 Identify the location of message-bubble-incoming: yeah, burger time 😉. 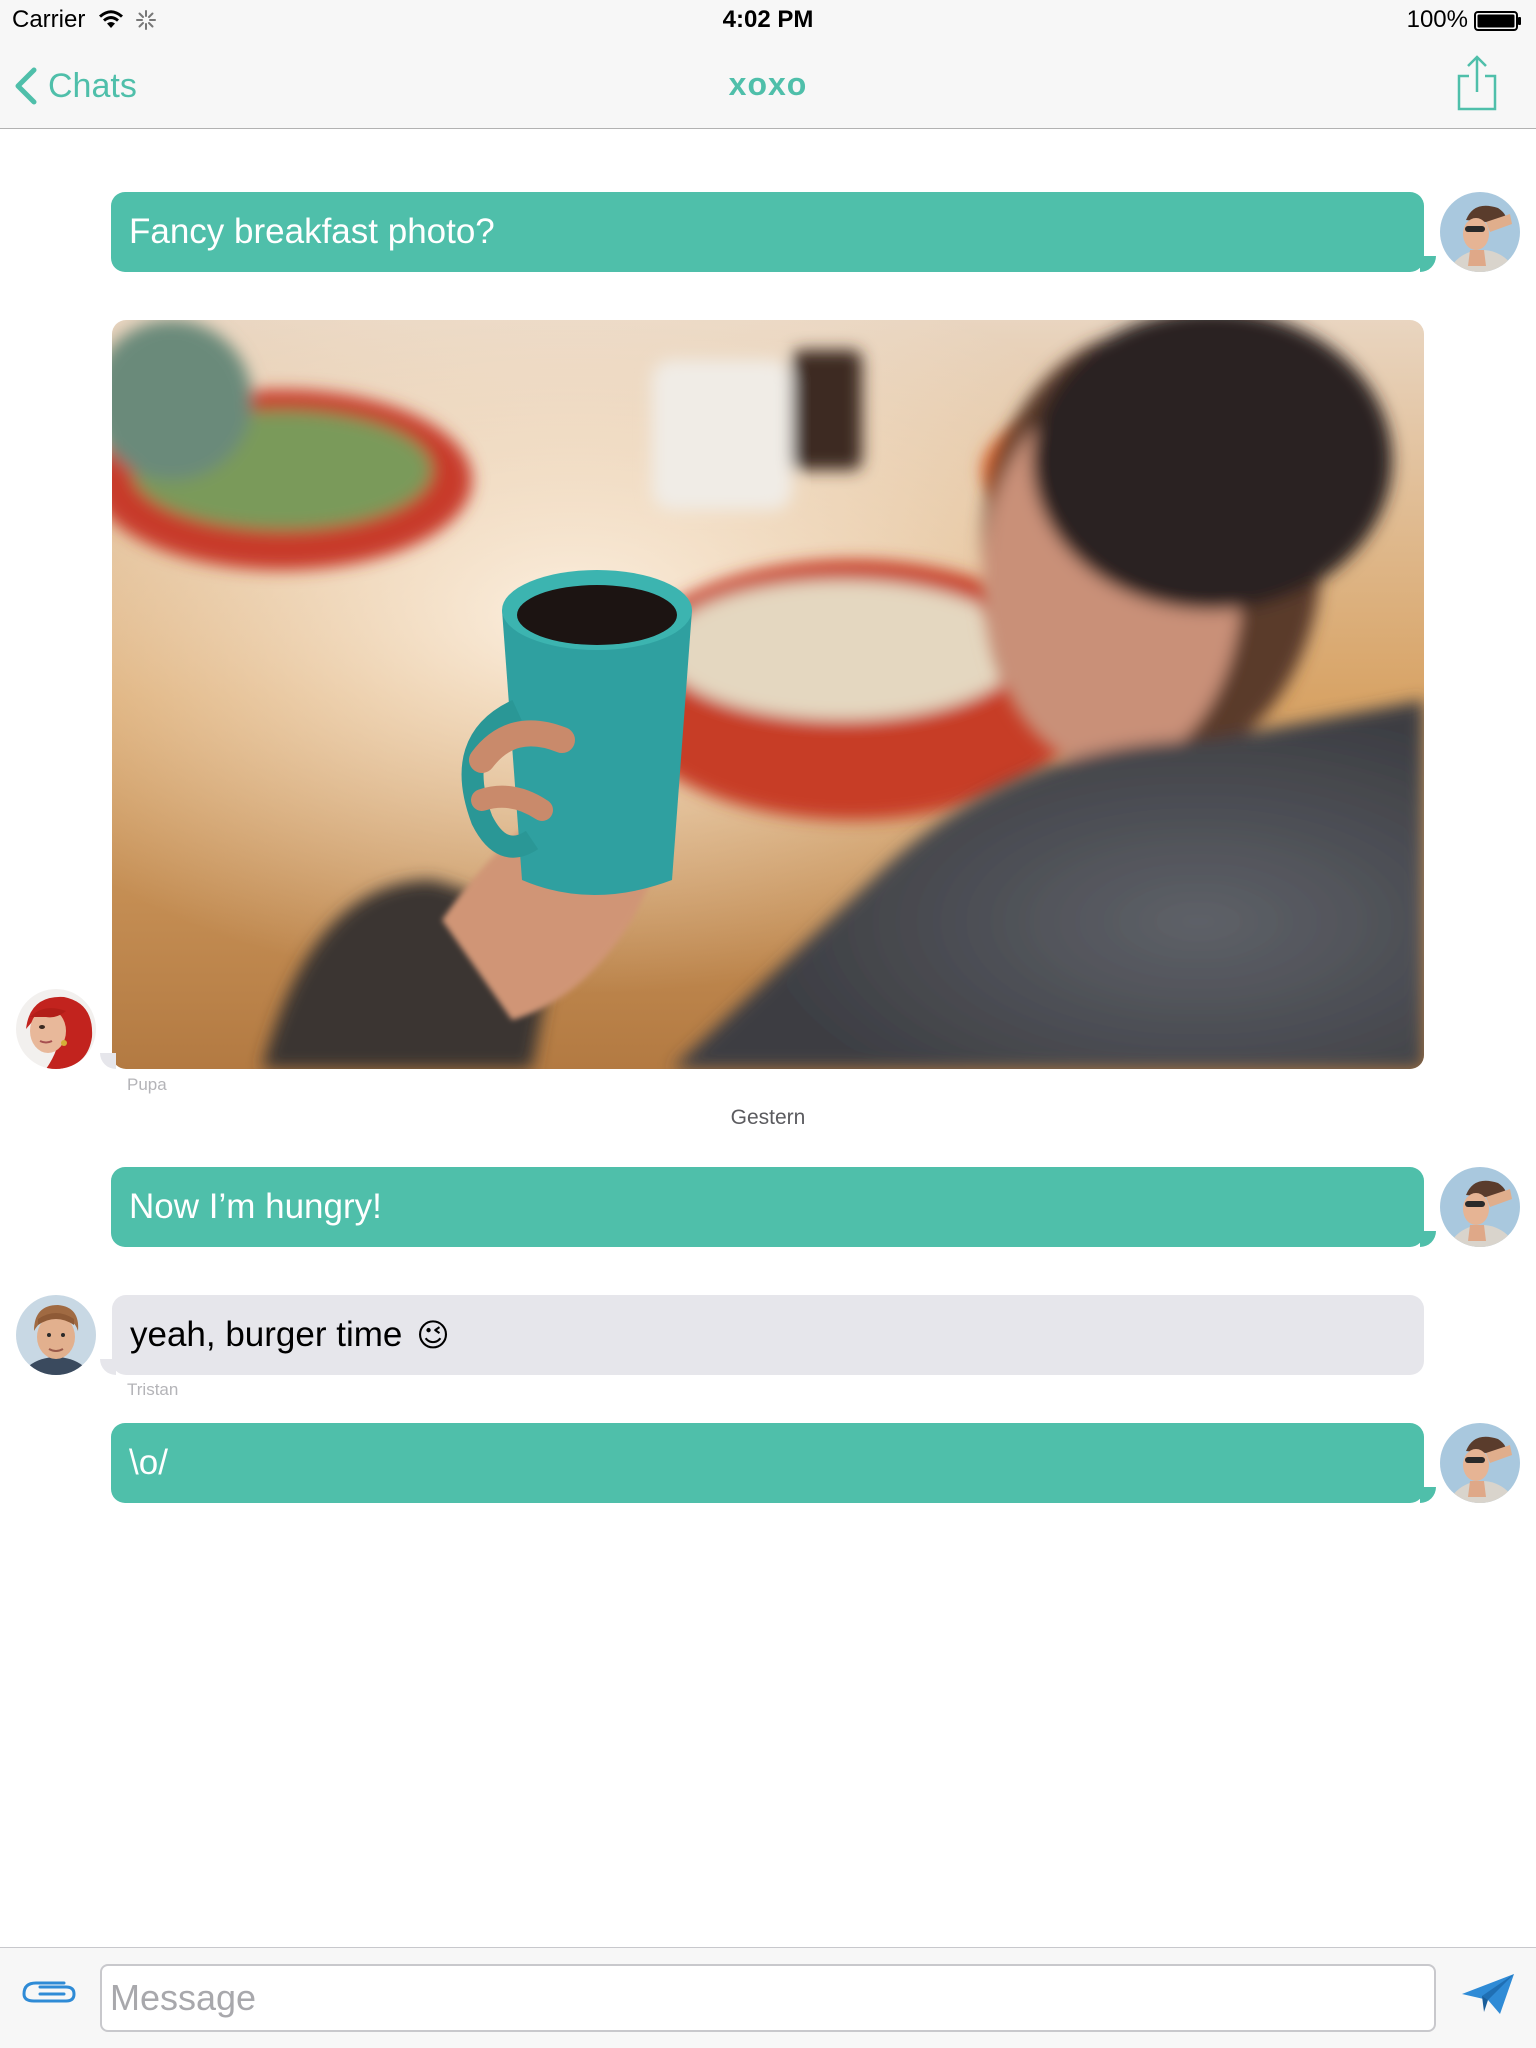
(768, 1335).